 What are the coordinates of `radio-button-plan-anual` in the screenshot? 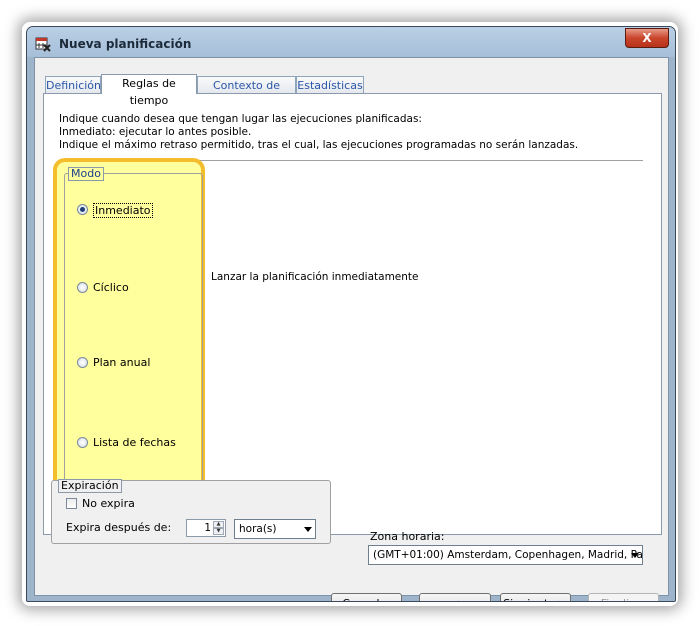 It's located at (82, 362).